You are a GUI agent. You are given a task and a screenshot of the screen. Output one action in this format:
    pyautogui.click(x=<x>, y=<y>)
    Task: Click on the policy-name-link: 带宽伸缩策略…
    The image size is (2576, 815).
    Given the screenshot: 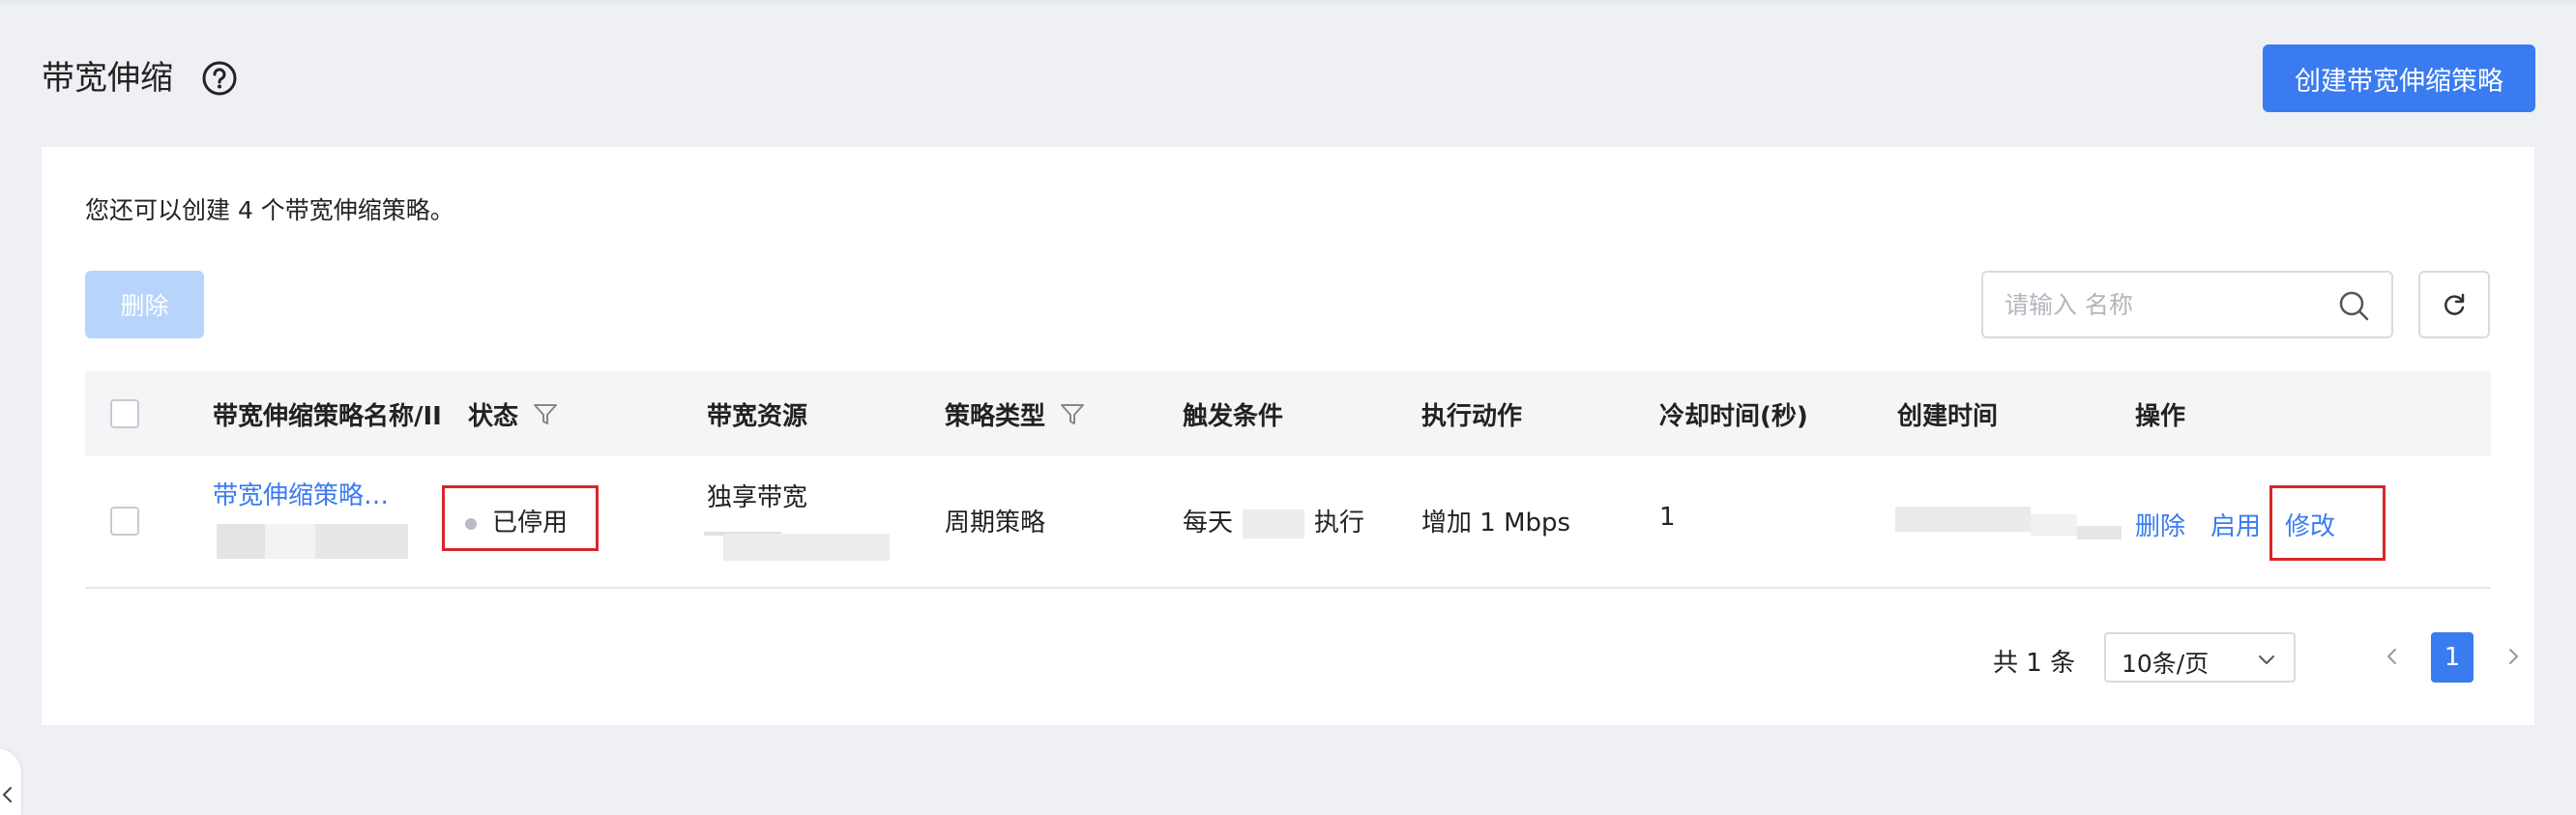 What is the action you would take?
    pyautogui.click(x=301, y=493)
    